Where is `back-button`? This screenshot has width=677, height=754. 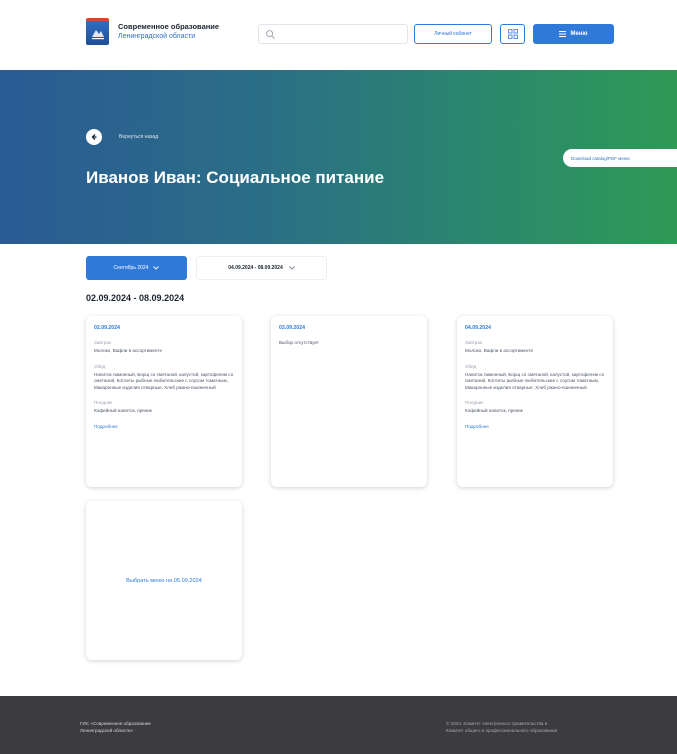
back-button is located at coordinates (94, 137).